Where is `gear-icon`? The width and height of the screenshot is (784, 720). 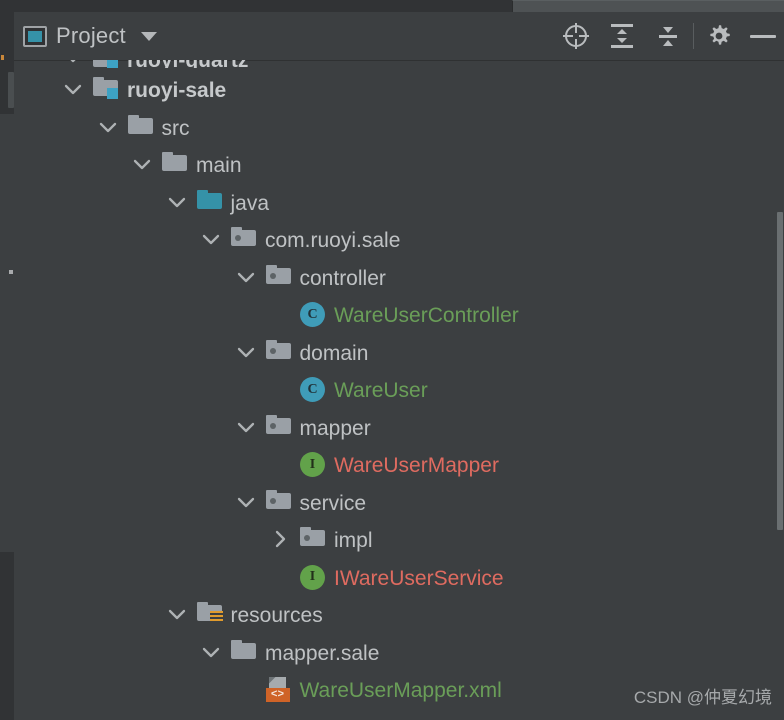
gear-icon is located at coordinates (720, 35).